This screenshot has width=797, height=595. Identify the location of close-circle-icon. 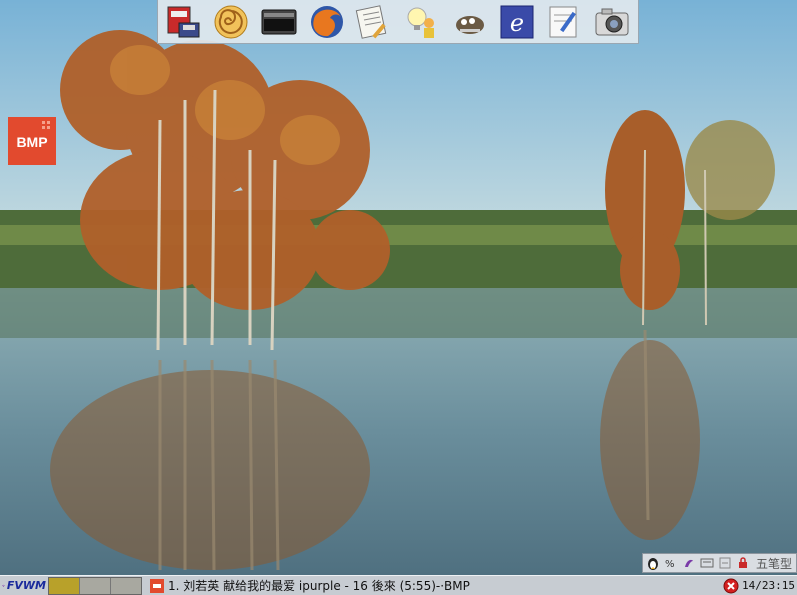
(731, 586).